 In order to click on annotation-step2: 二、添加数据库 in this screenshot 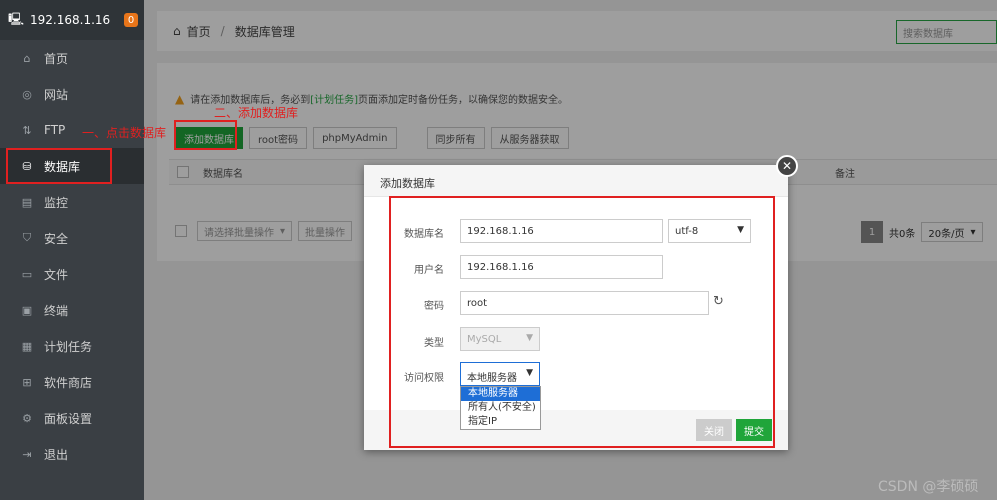, I will do `click(256, 113)`.